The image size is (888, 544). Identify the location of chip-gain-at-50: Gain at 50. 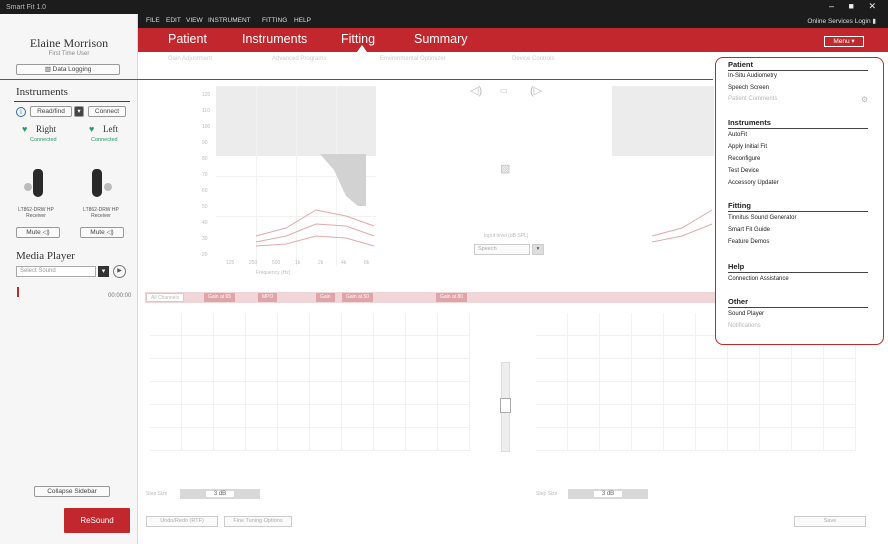
(358, 297).